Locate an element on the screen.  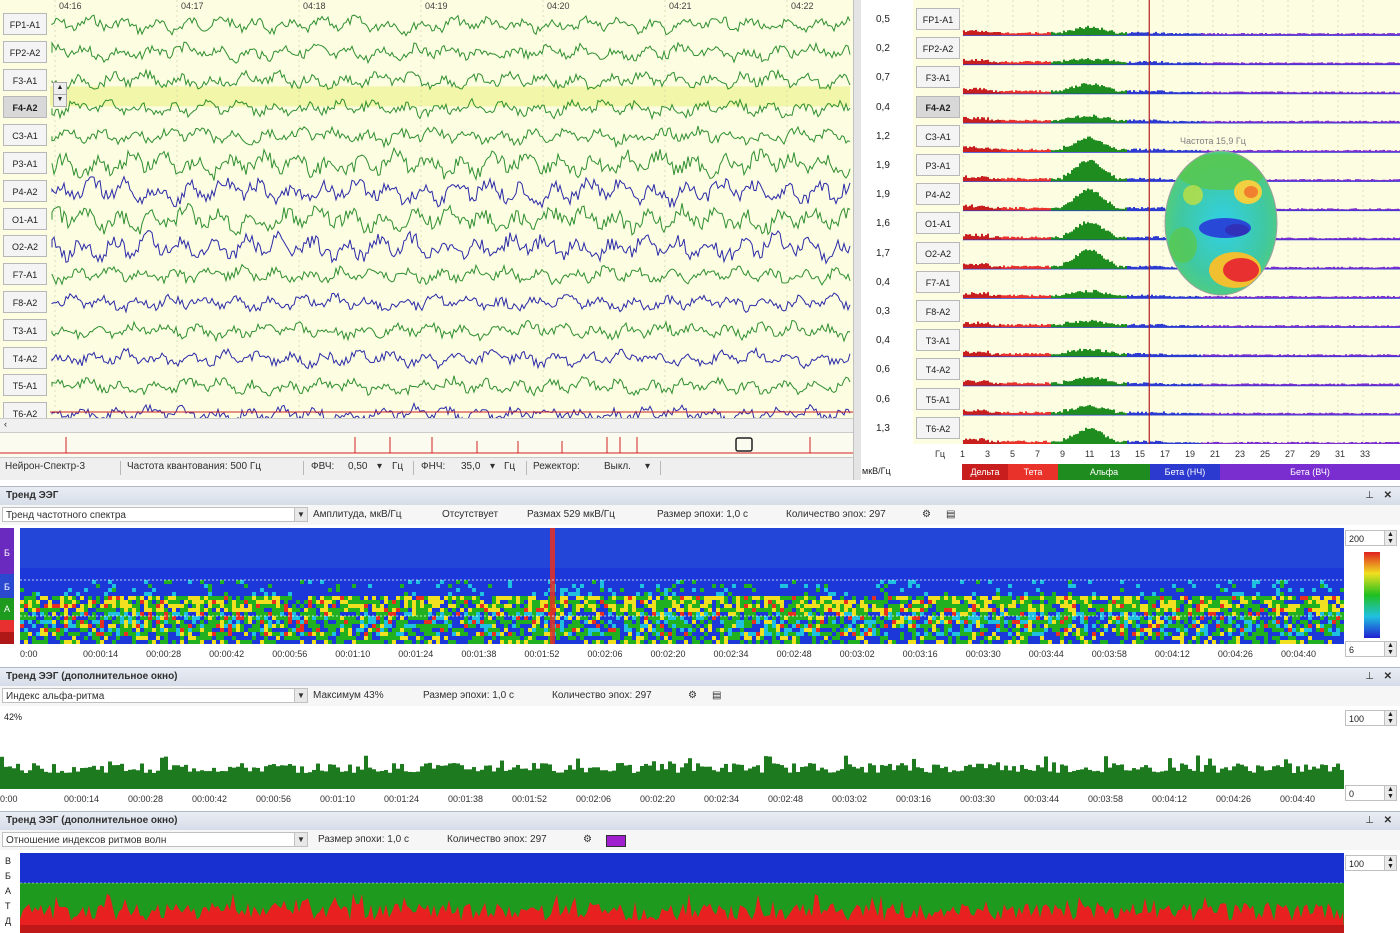
trend2-param-epoch: Размер эпохи: 1,0 с is located at coordinates (468, 695).